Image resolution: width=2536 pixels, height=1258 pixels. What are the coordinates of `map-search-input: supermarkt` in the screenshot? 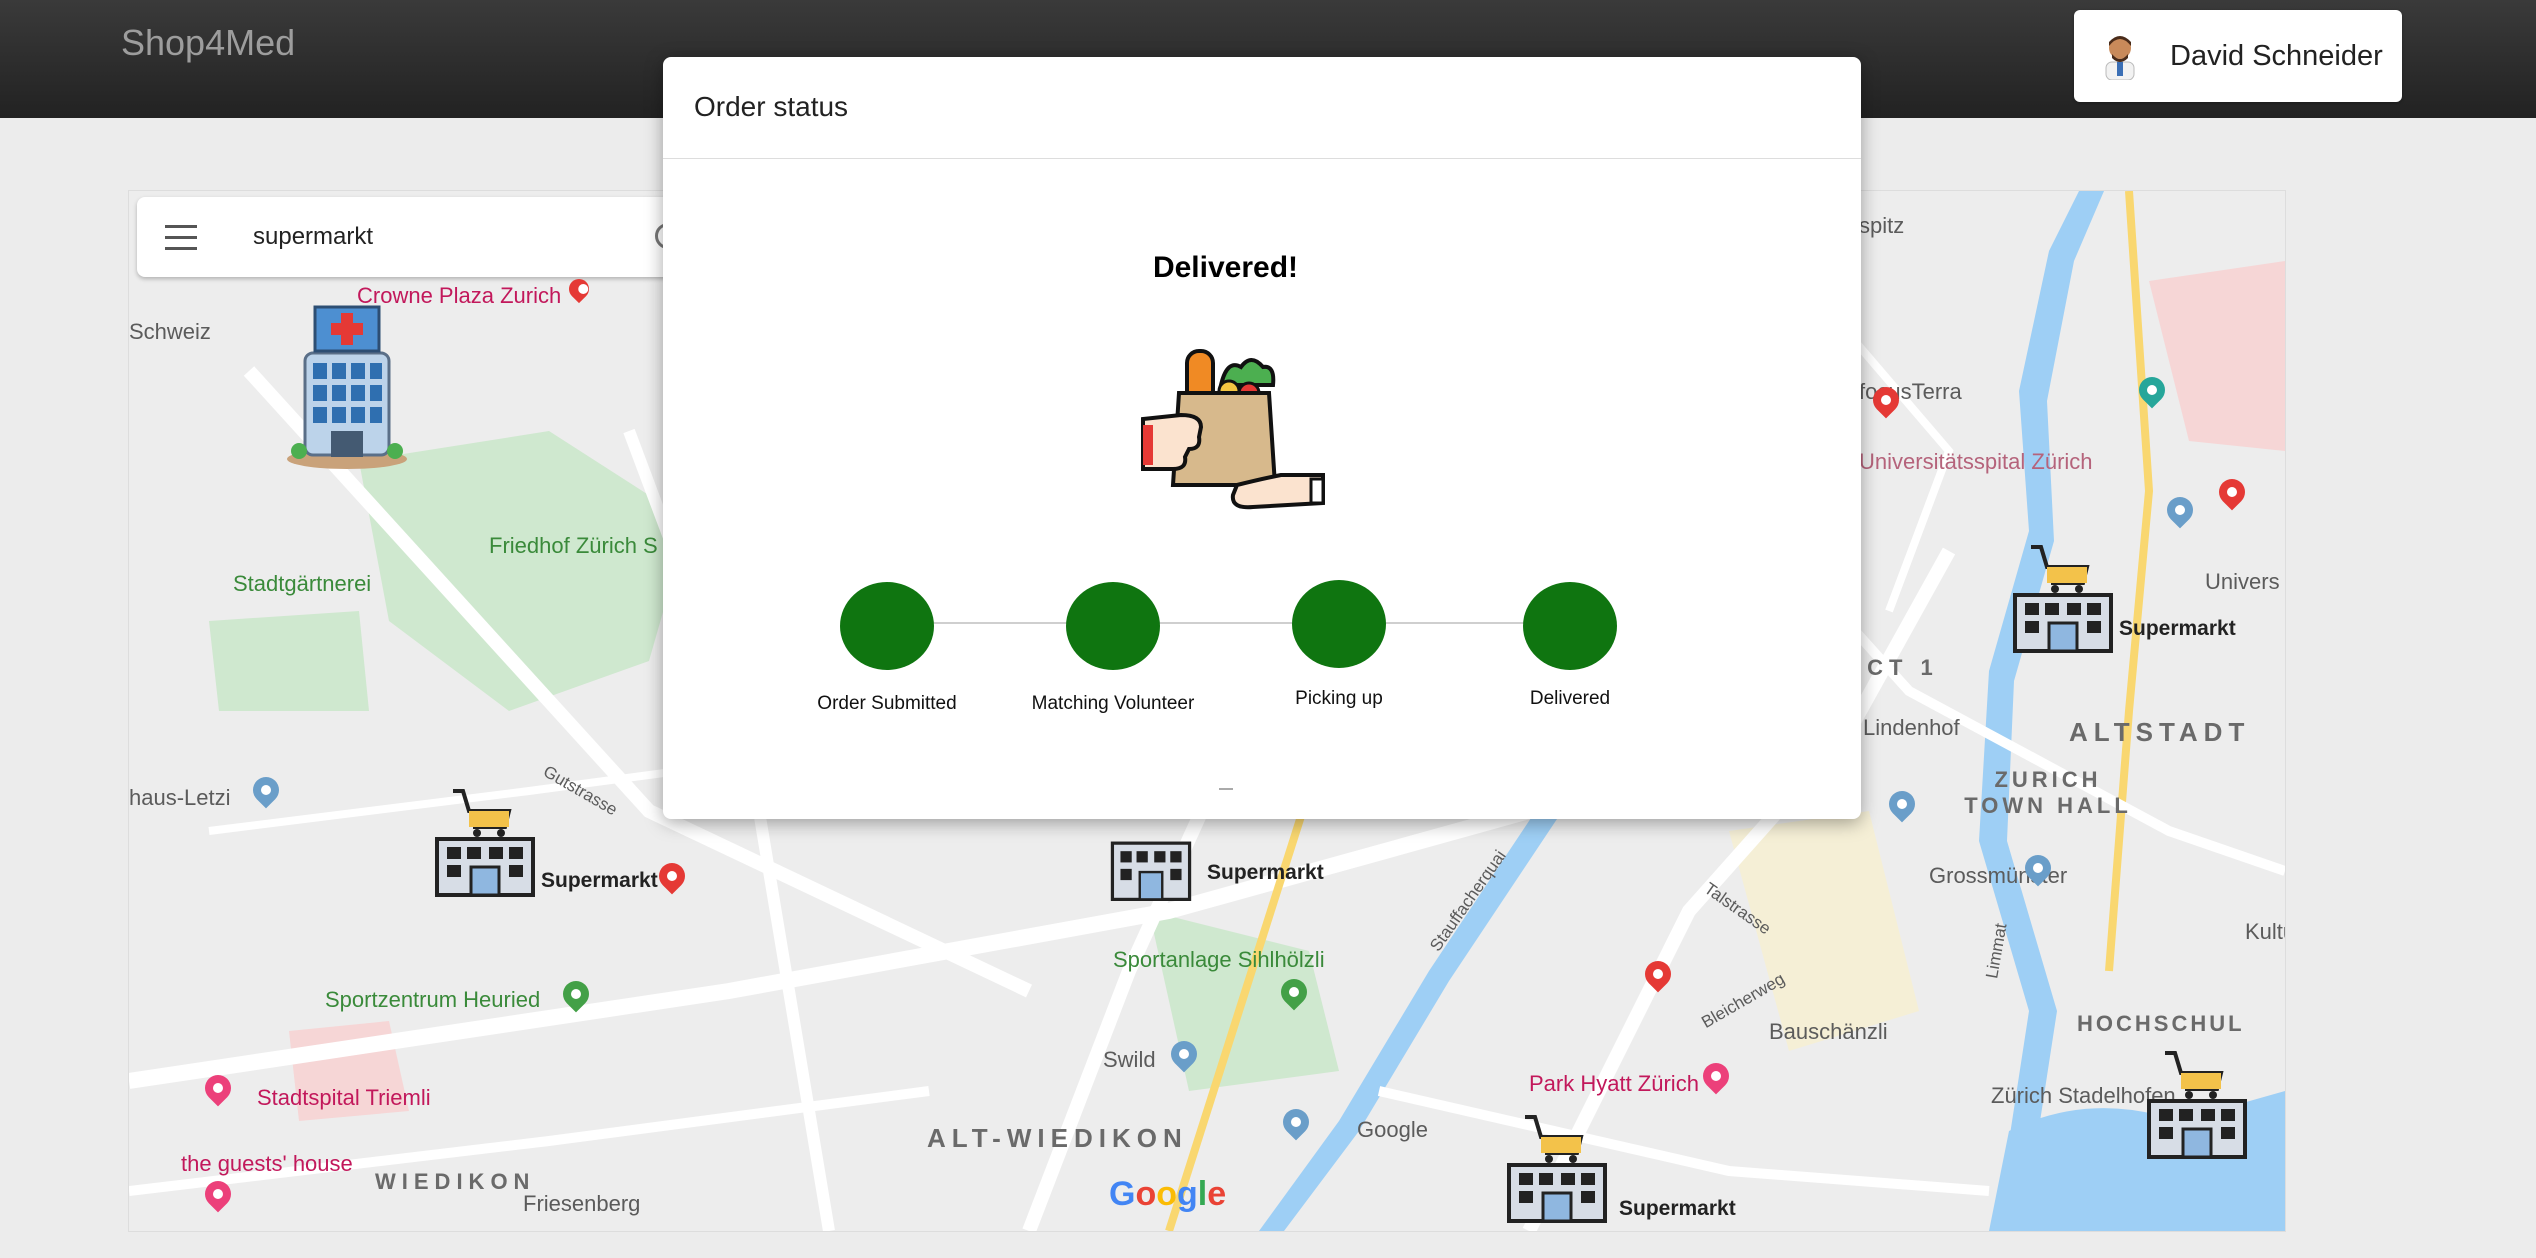 It's located at (313, 237).